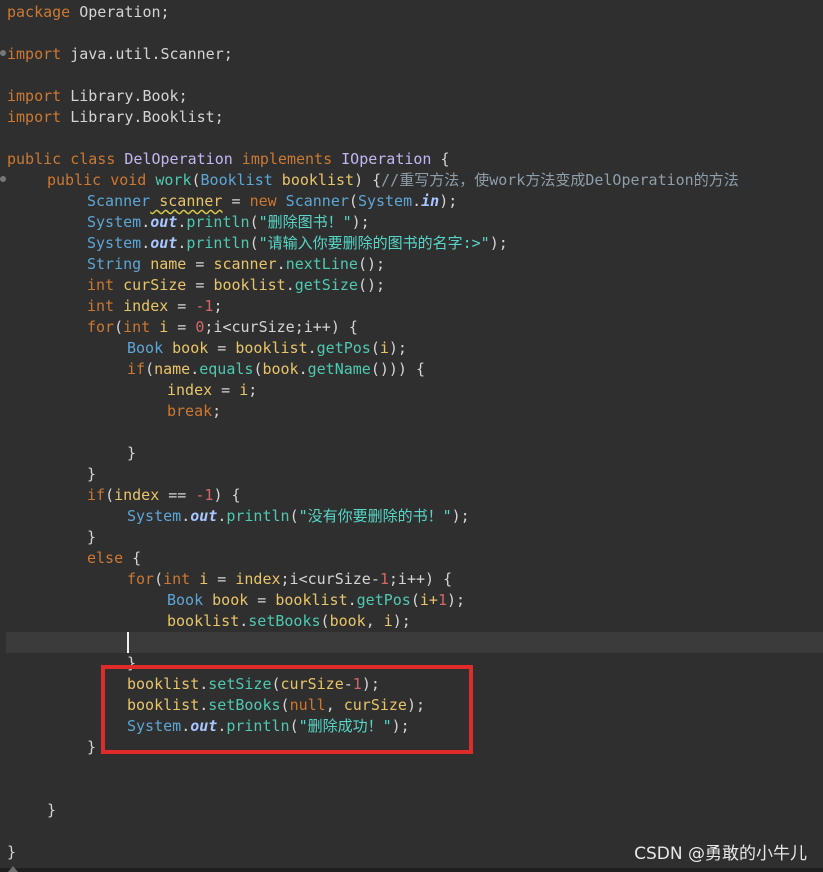 This screenshot has height=872, width=823. Describe the element at coordinates (190, 411) in the screenshot. I see `keyword: break` at that location.